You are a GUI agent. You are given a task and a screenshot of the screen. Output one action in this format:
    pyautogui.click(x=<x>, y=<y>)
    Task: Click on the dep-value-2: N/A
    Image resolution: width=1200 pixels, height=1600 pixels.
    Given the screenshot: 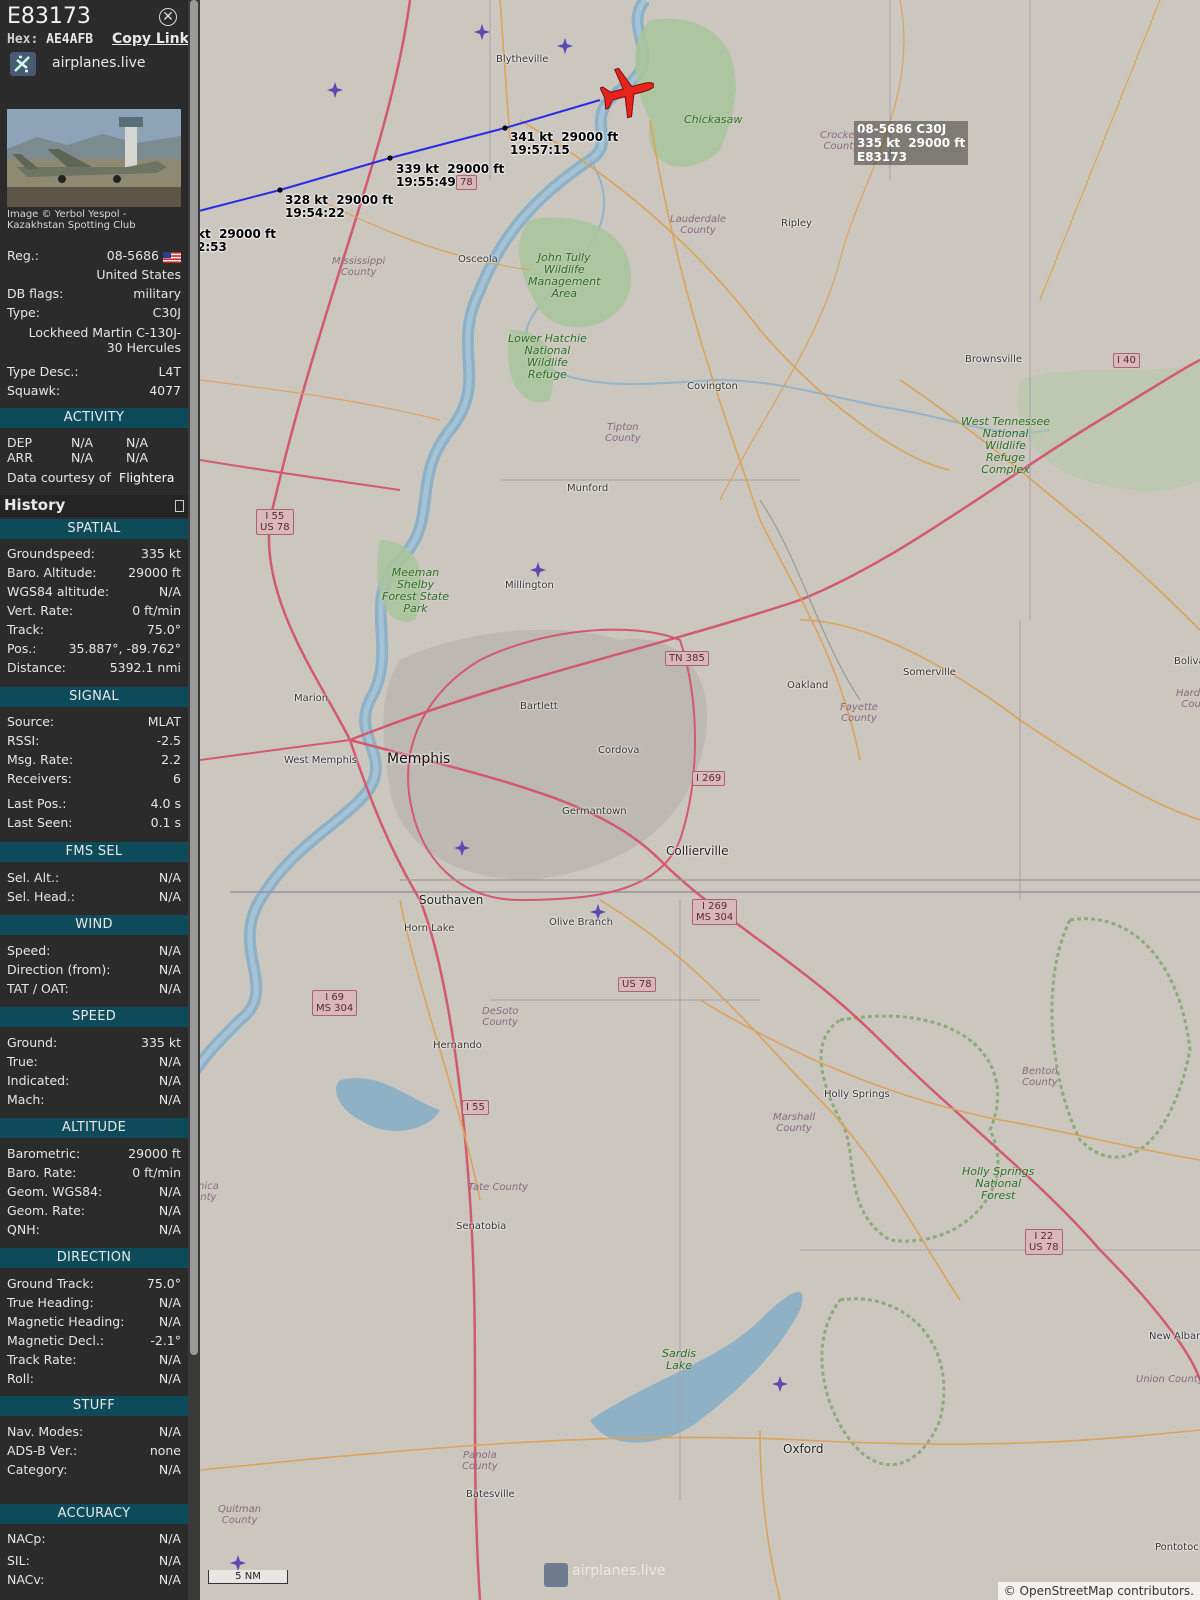 What is the action you would take?
    pyautogui.click(x=137, y=442)
    